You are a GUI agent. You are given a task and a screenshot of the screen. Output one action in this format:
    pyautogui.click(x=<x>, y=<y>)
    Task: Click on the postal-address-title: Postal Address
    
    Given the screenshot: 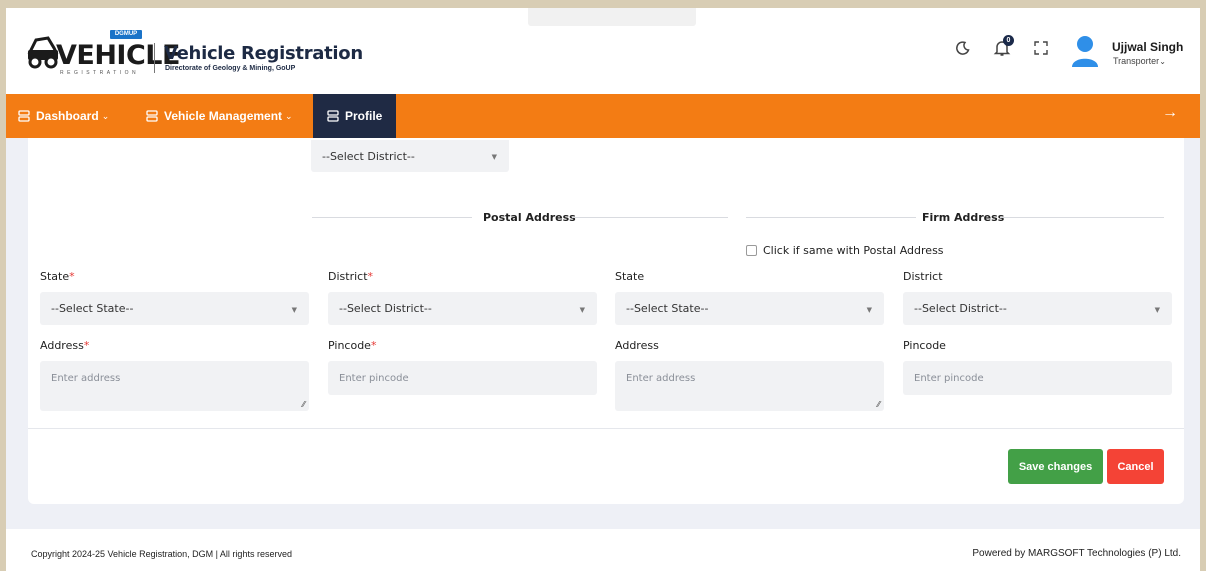 What is the action you would take?
    pyautogui.click(x=529, y=217)
    